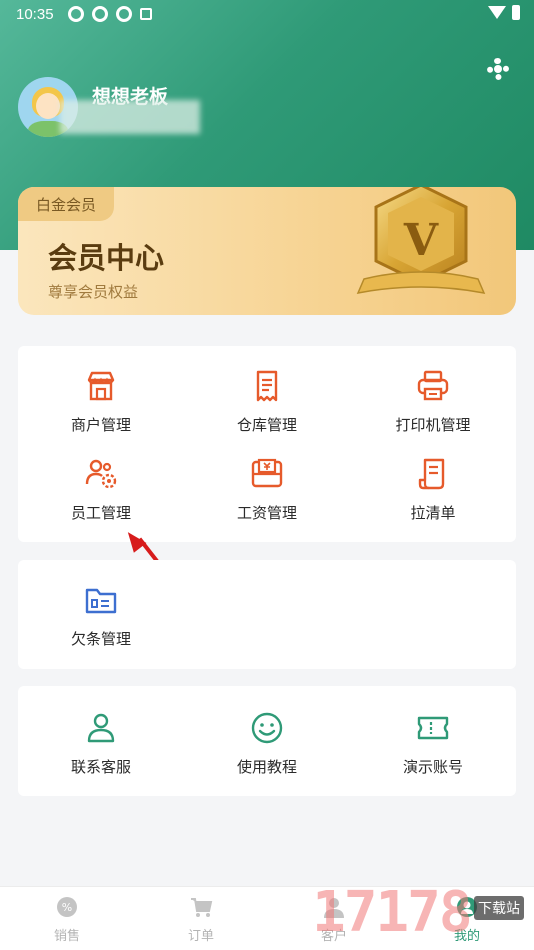  What do you see at coordinates (267, 496) in the screenshot?
I see `service-item-salary: 工资管理` at bounding box center [267, 496].